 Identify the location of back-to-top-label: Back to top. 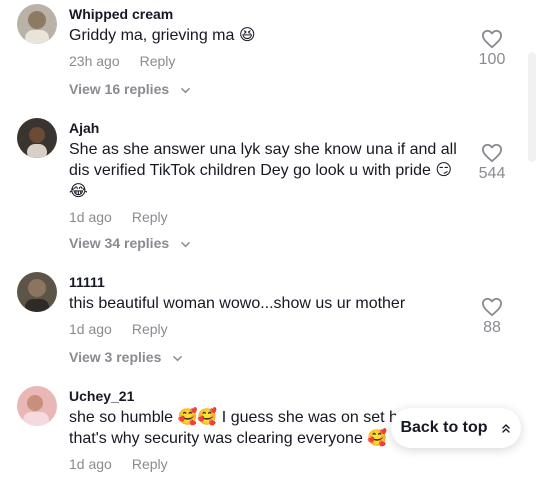
(444, 427).